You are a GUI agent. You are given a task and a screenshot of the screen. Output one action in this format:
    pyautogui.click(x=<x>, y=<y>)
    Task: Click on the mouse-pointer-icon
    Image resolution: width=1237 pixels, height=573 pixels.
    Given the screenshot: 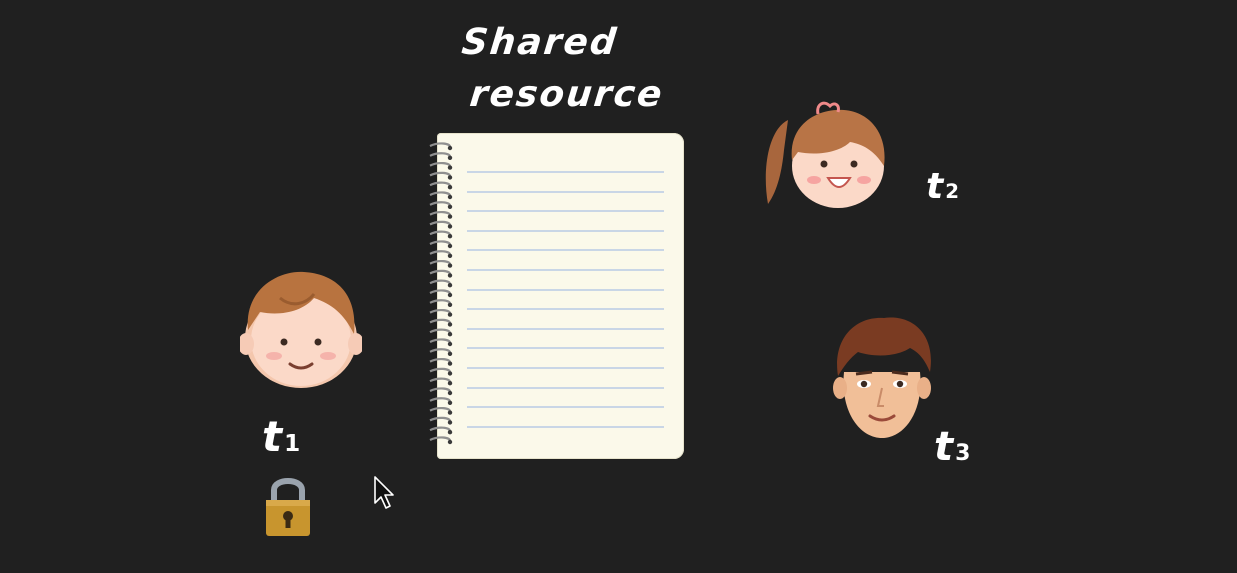 What is the action you would take?
    pyautogui.click(x=384, y=492)
    